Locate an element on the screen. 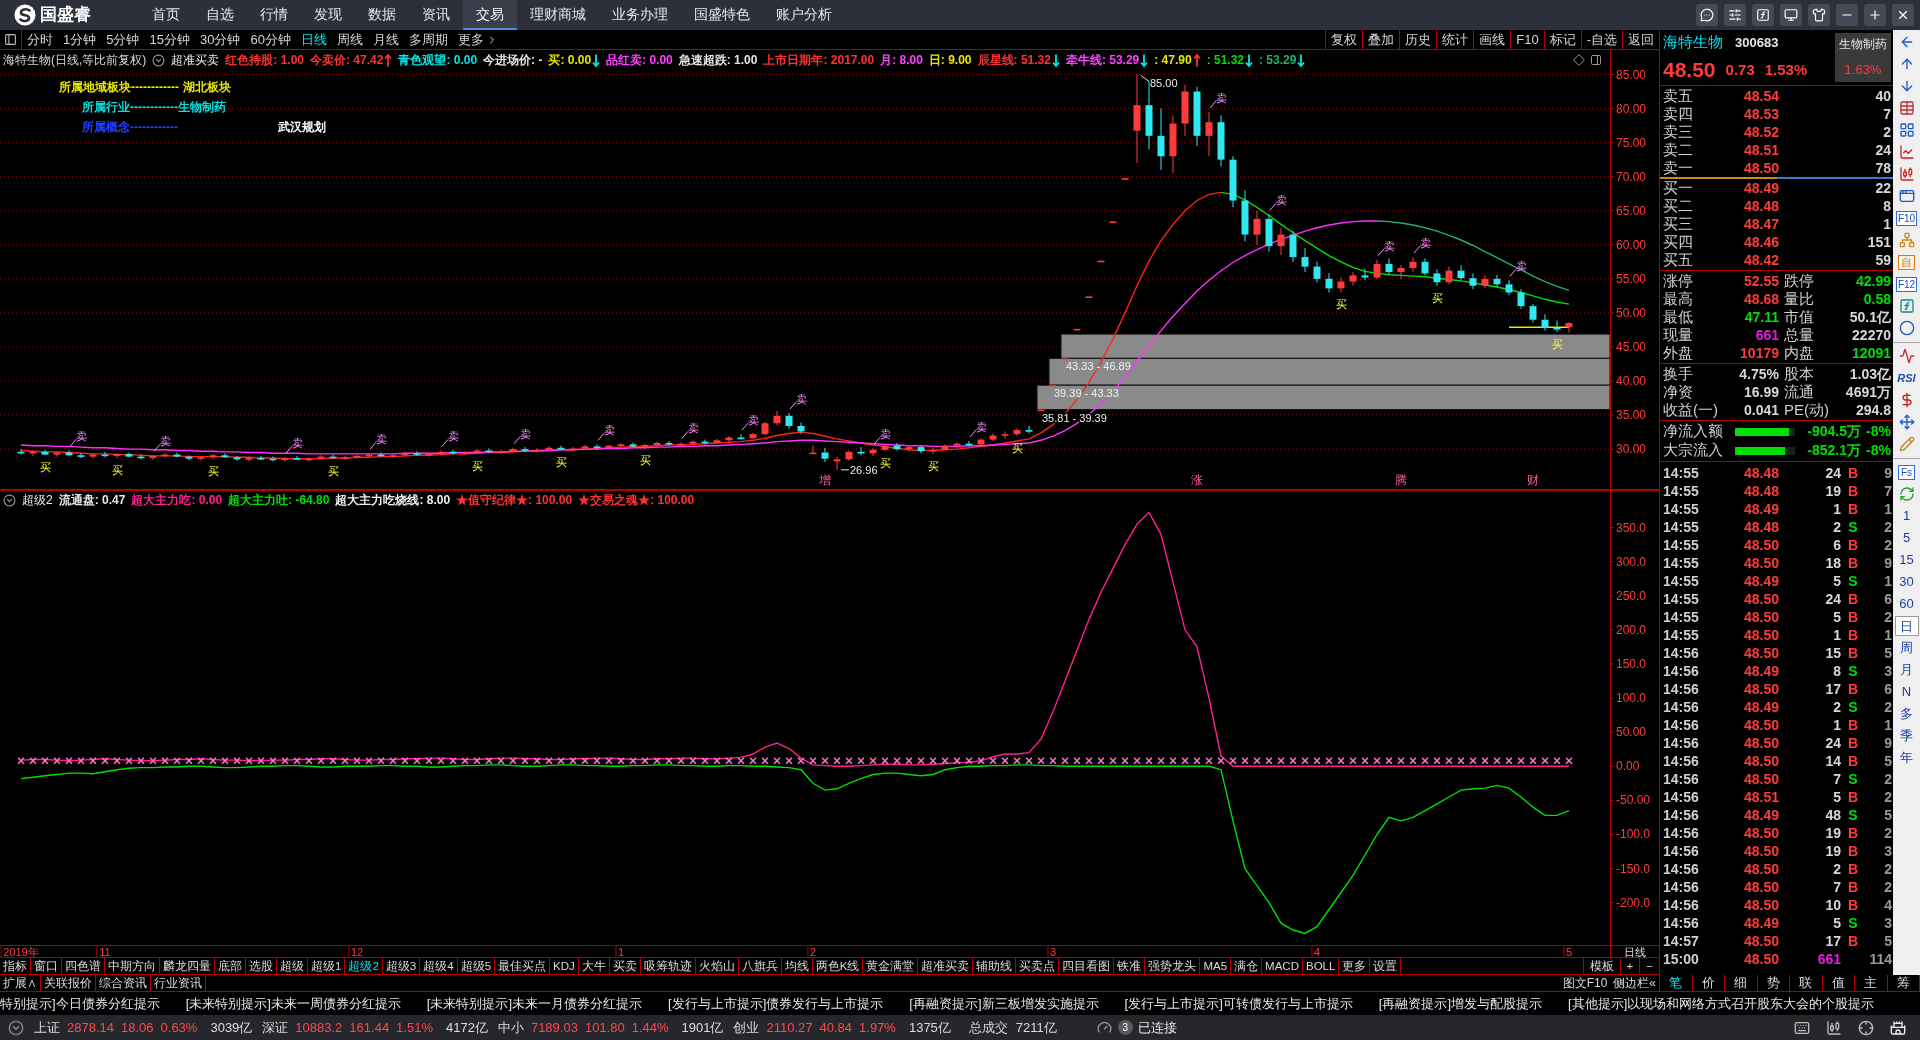 The height and width of the screenshot is (1040, 1920). period-tab: 5分钟 is located at coordinates (123, 39).